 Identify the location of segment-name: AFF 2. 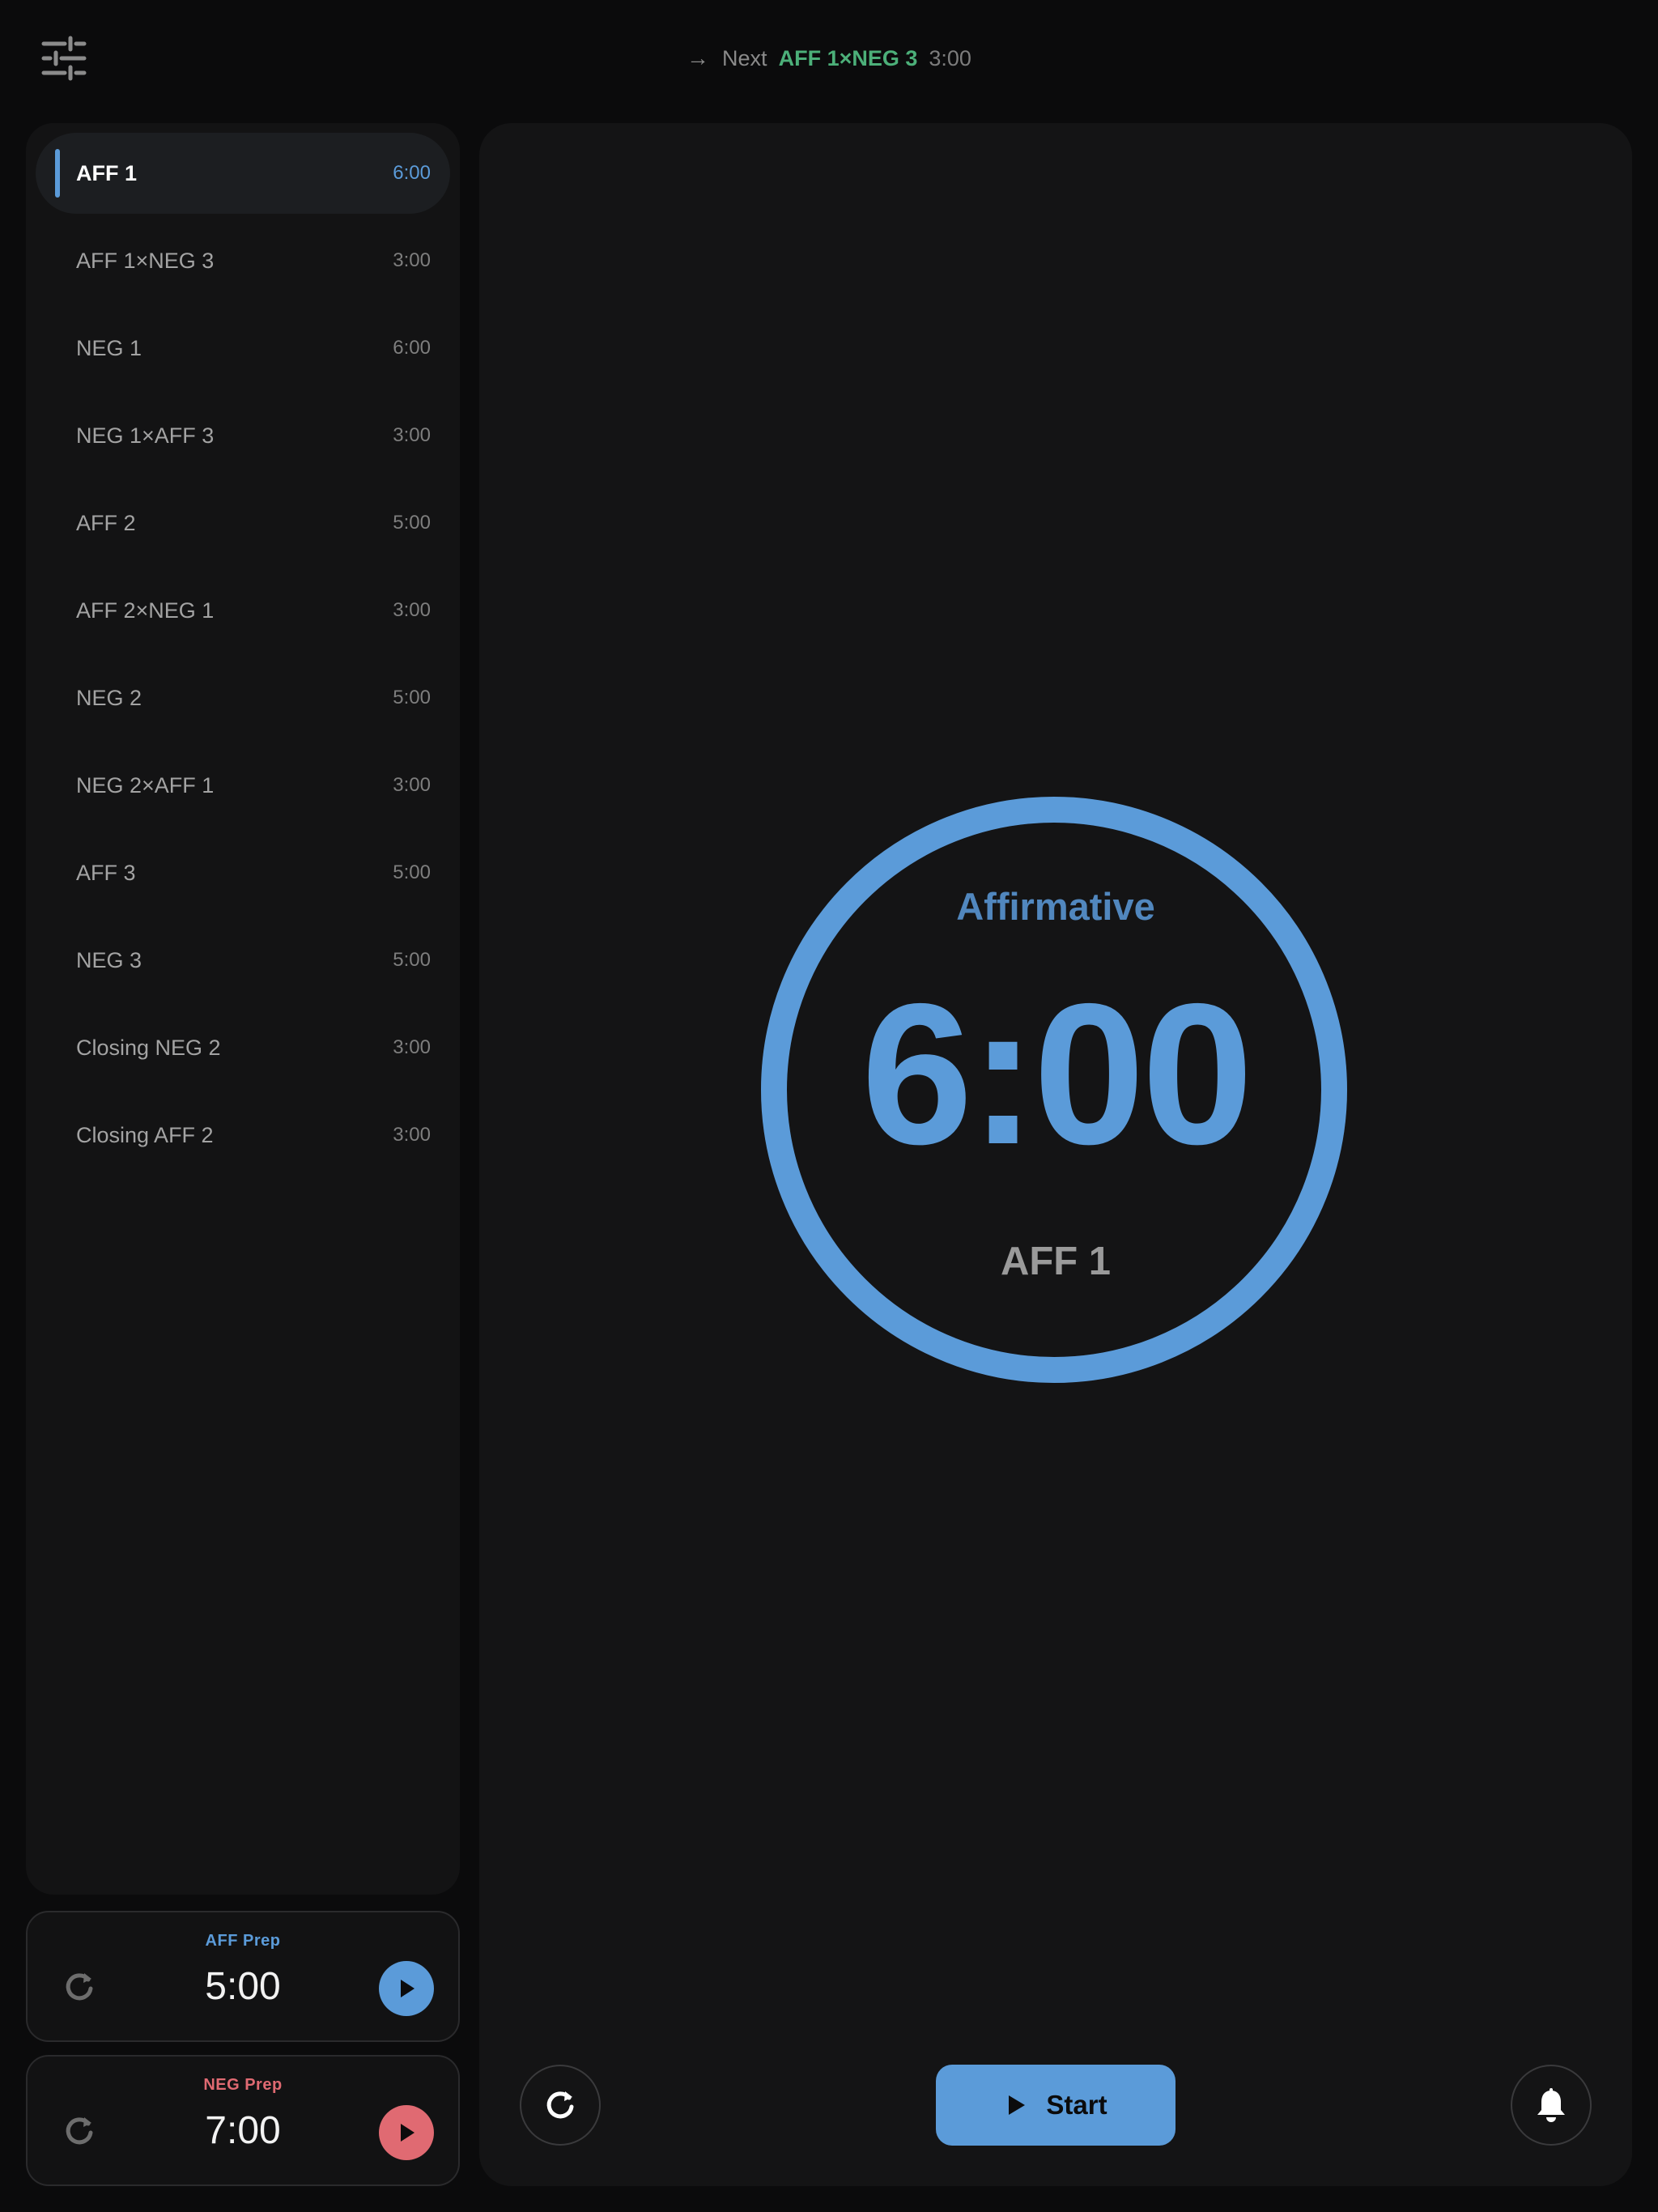
(106, 522).